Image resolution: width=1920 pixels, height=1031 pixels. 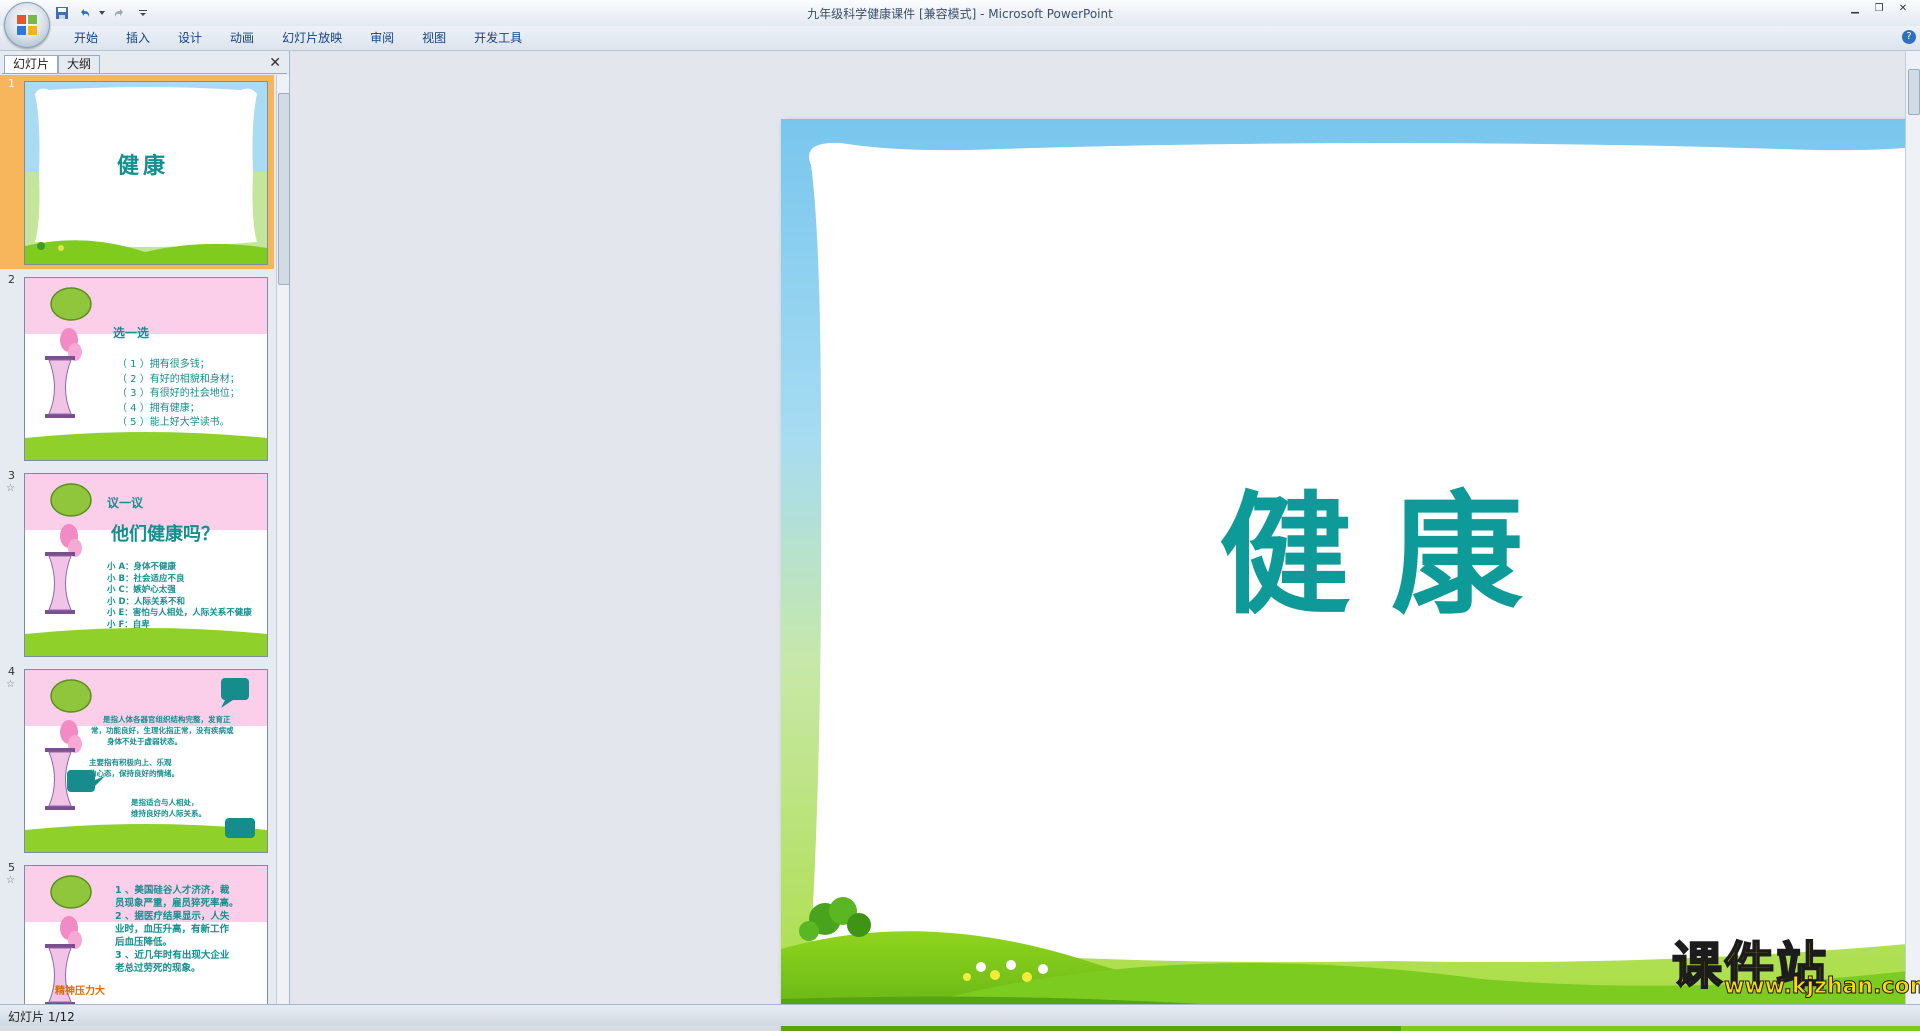 What do you see at coordinates (190, 38) in the screenshot?
I see `tab-design: 设计` at bounding box center [190, 38].